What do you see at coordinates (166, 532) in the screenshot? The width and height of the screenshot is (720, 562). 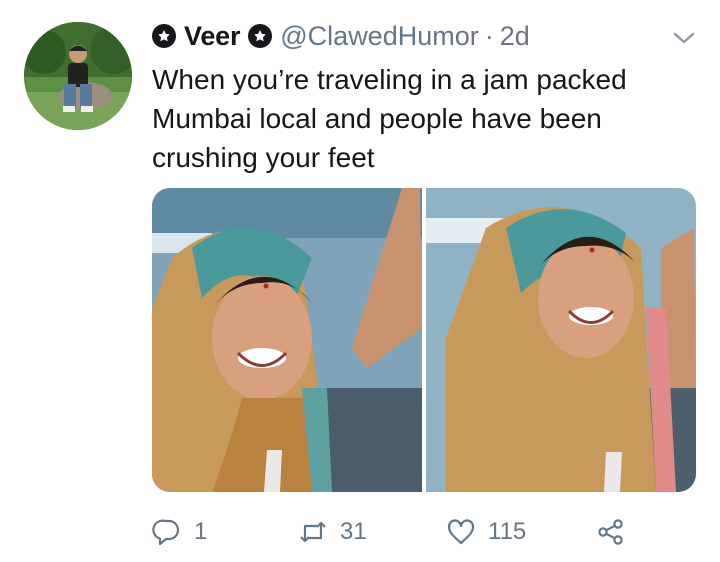 I see `reply-icon` at bounding box center [166, 532].